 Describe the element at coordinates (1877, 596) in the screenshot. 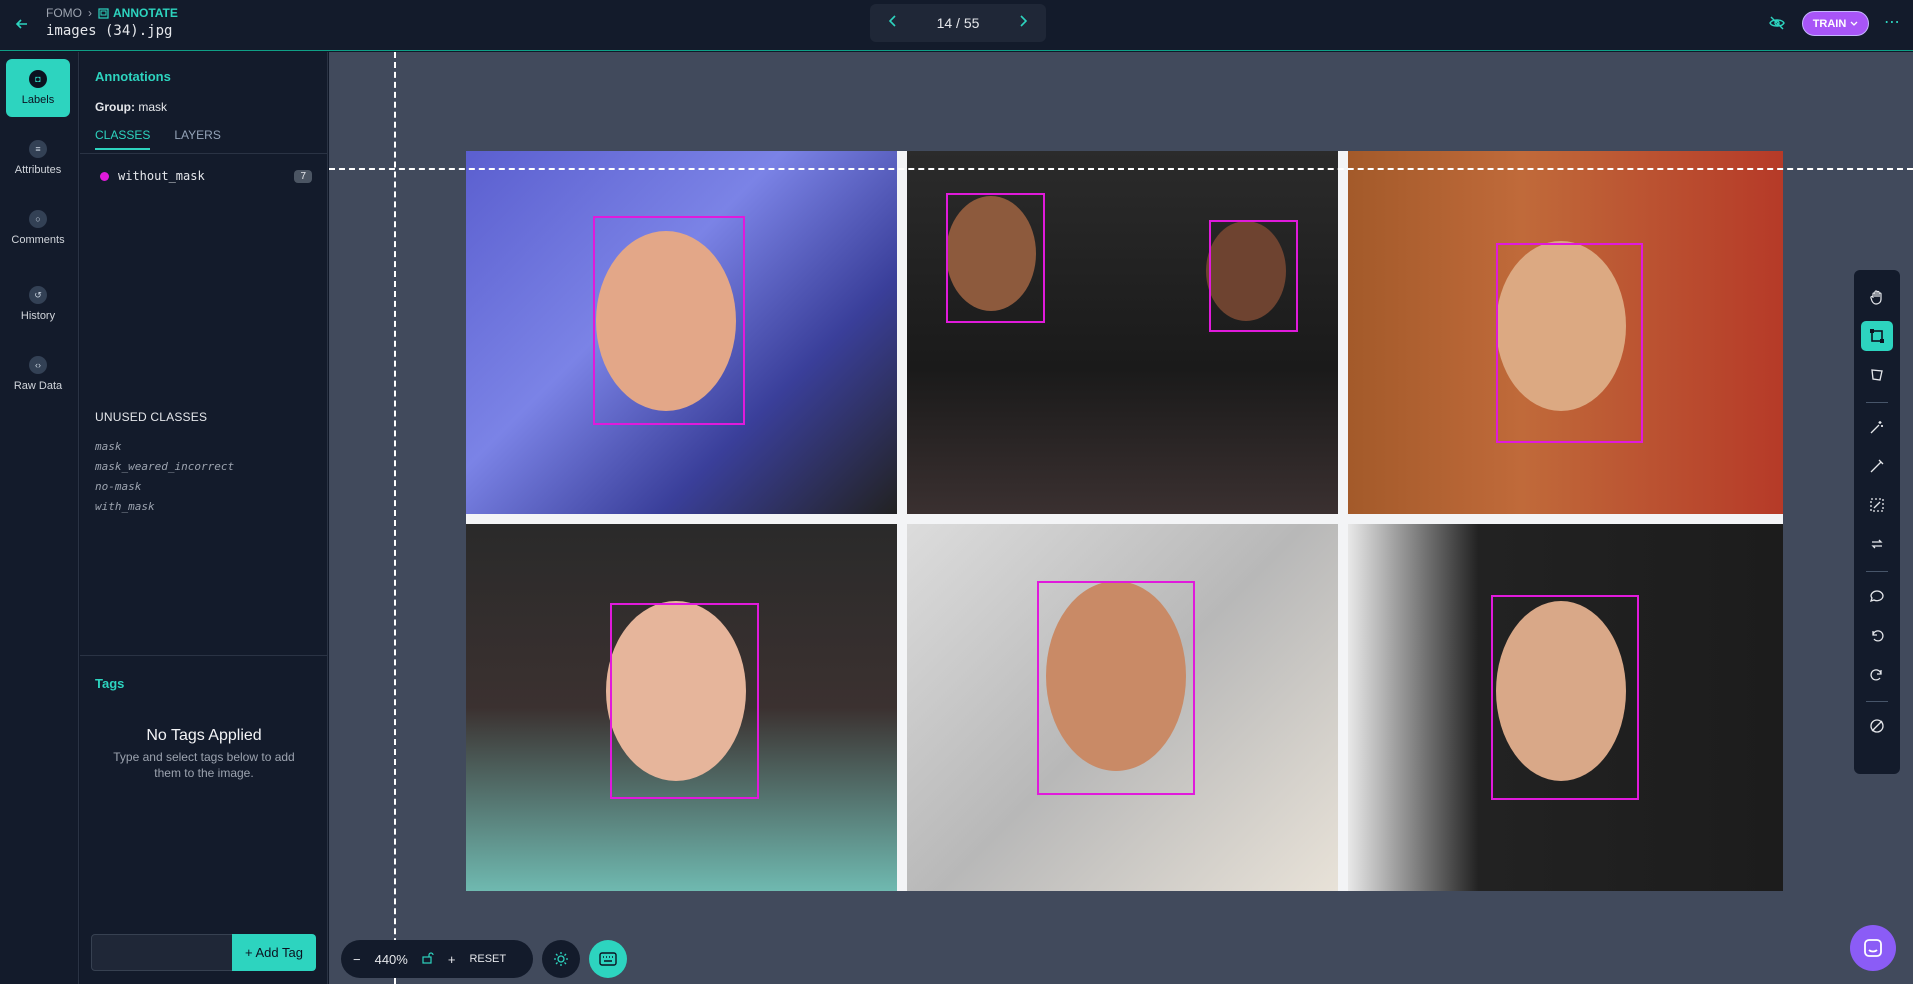

I see `comment-tool-icon` at that location.